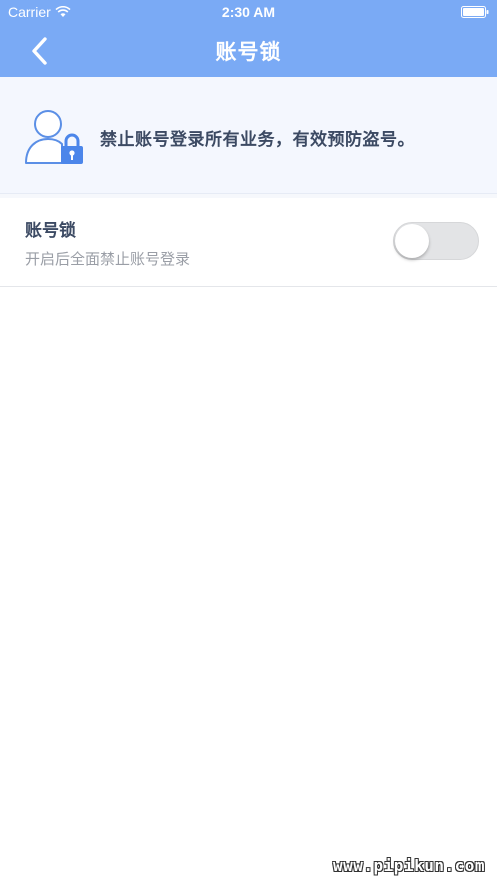 The image size is (497, 883). I want to click on user-lock-icon, so click(54, 137).